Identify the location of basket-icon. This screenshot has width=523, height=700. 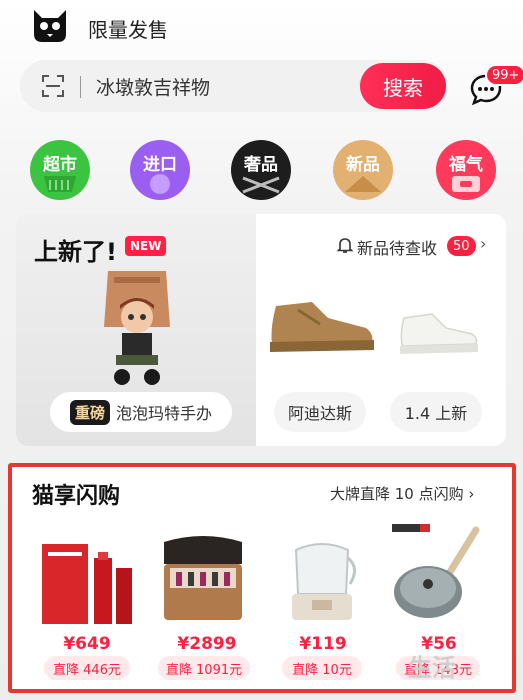
(60, 184).